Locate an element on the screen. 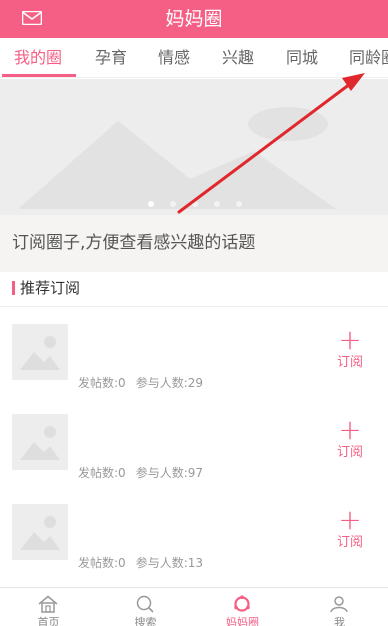 Image resolution: width=388 pixels, height=626 pixels. carousel-indicator is located at coordinates (194, 206).